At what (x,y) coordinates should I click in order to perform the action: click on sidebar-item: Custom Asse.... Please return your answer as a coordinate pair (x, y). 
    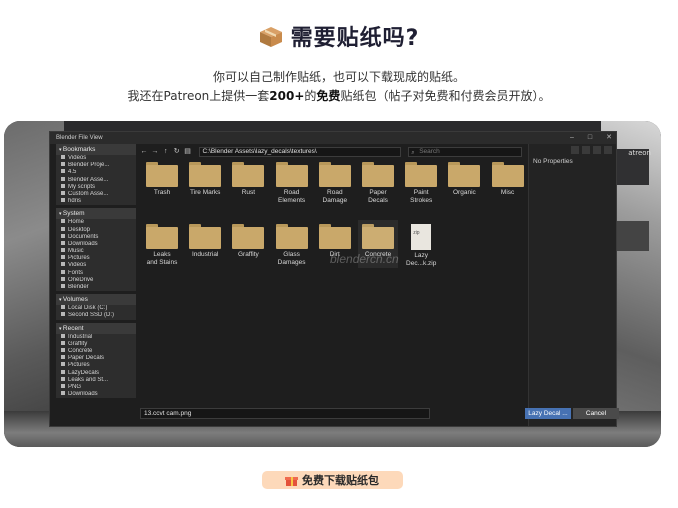
    Looking at the image, I should click on (96, 194).